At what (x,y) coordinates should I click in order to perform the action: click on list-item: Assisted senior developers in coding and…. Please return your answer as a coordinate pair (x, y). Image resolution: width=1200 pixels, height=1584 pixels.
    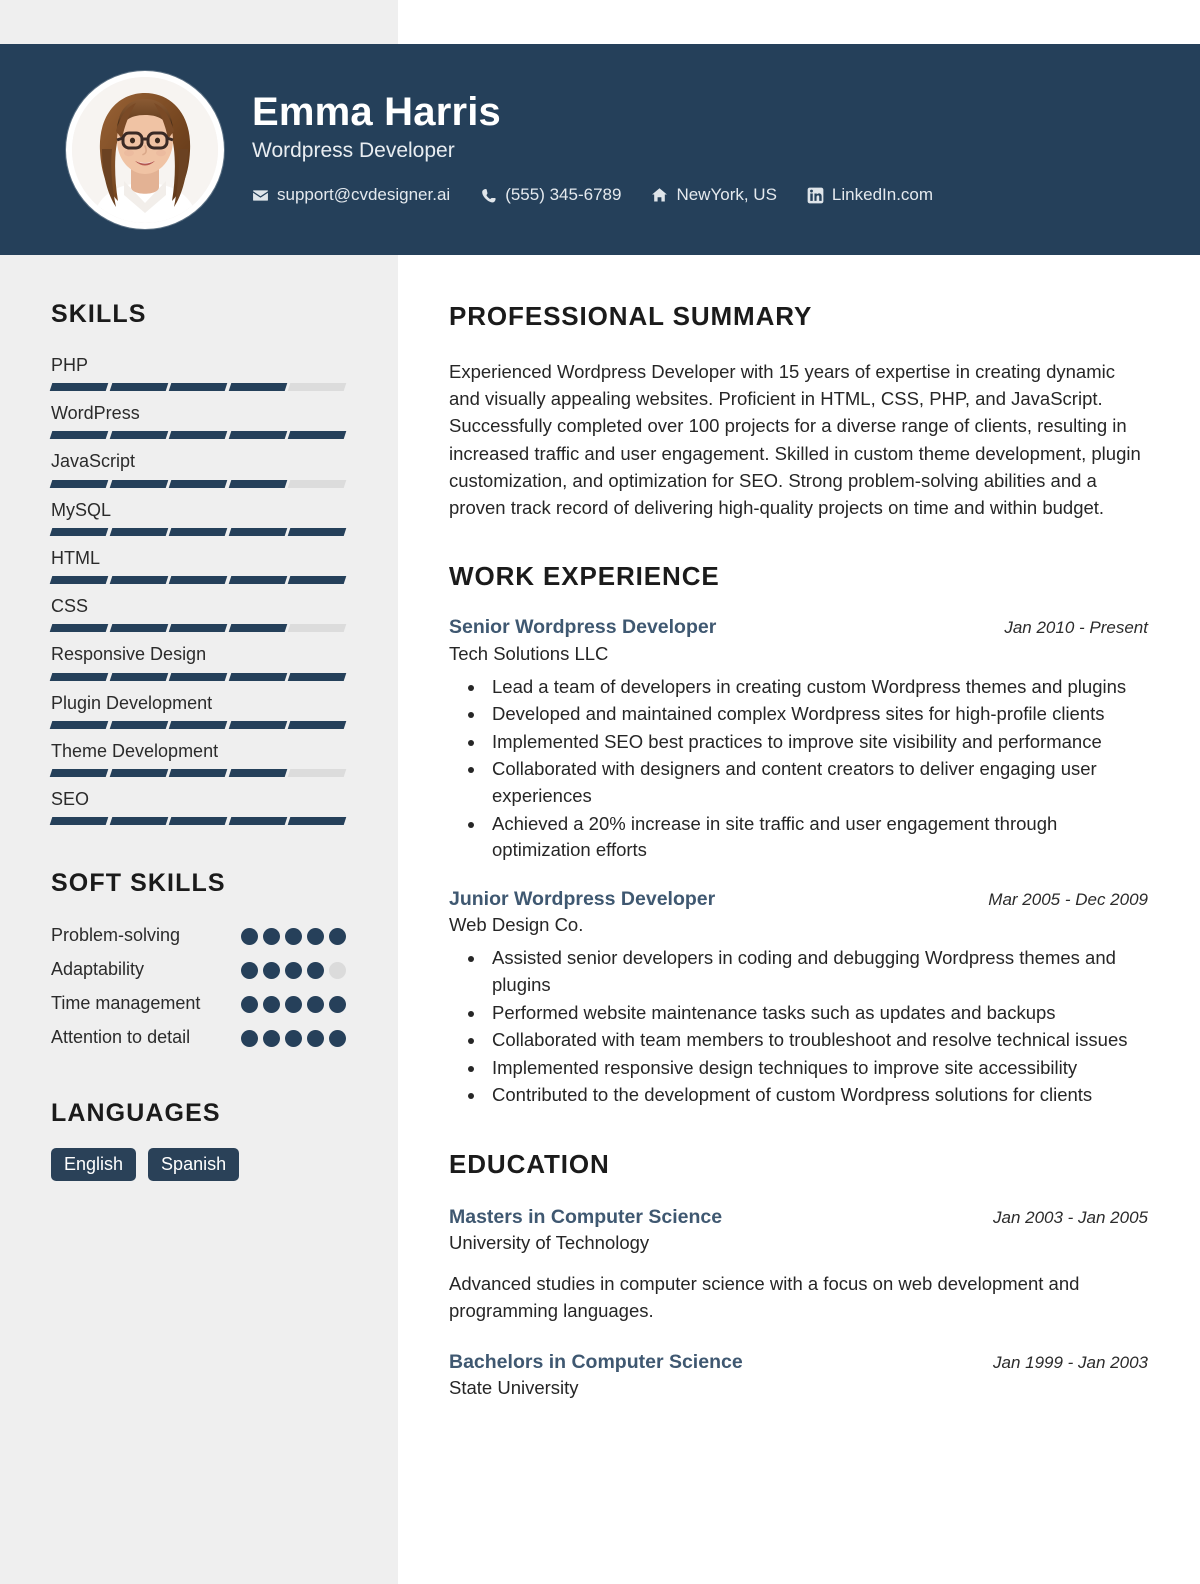
    Looking at the image, I should click on (817, 971).